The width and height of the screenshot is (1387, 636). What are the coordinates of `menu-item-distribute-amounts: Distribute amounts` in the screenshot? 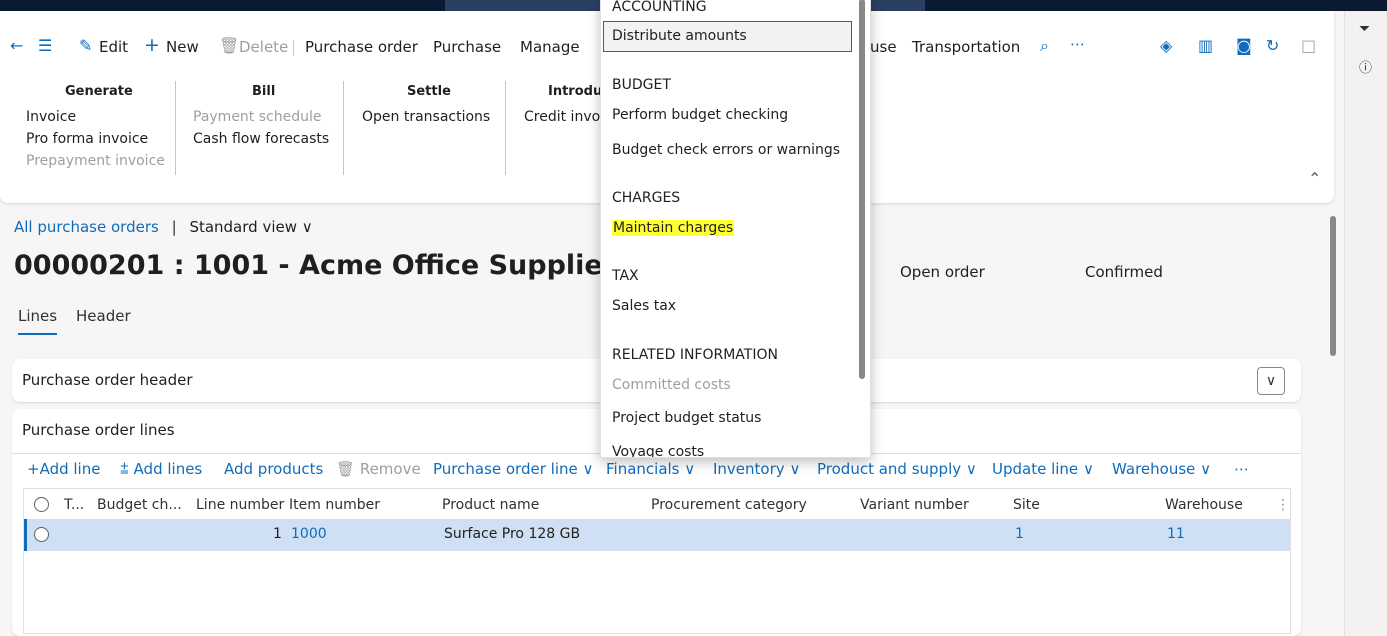 It's located at (679, 36).